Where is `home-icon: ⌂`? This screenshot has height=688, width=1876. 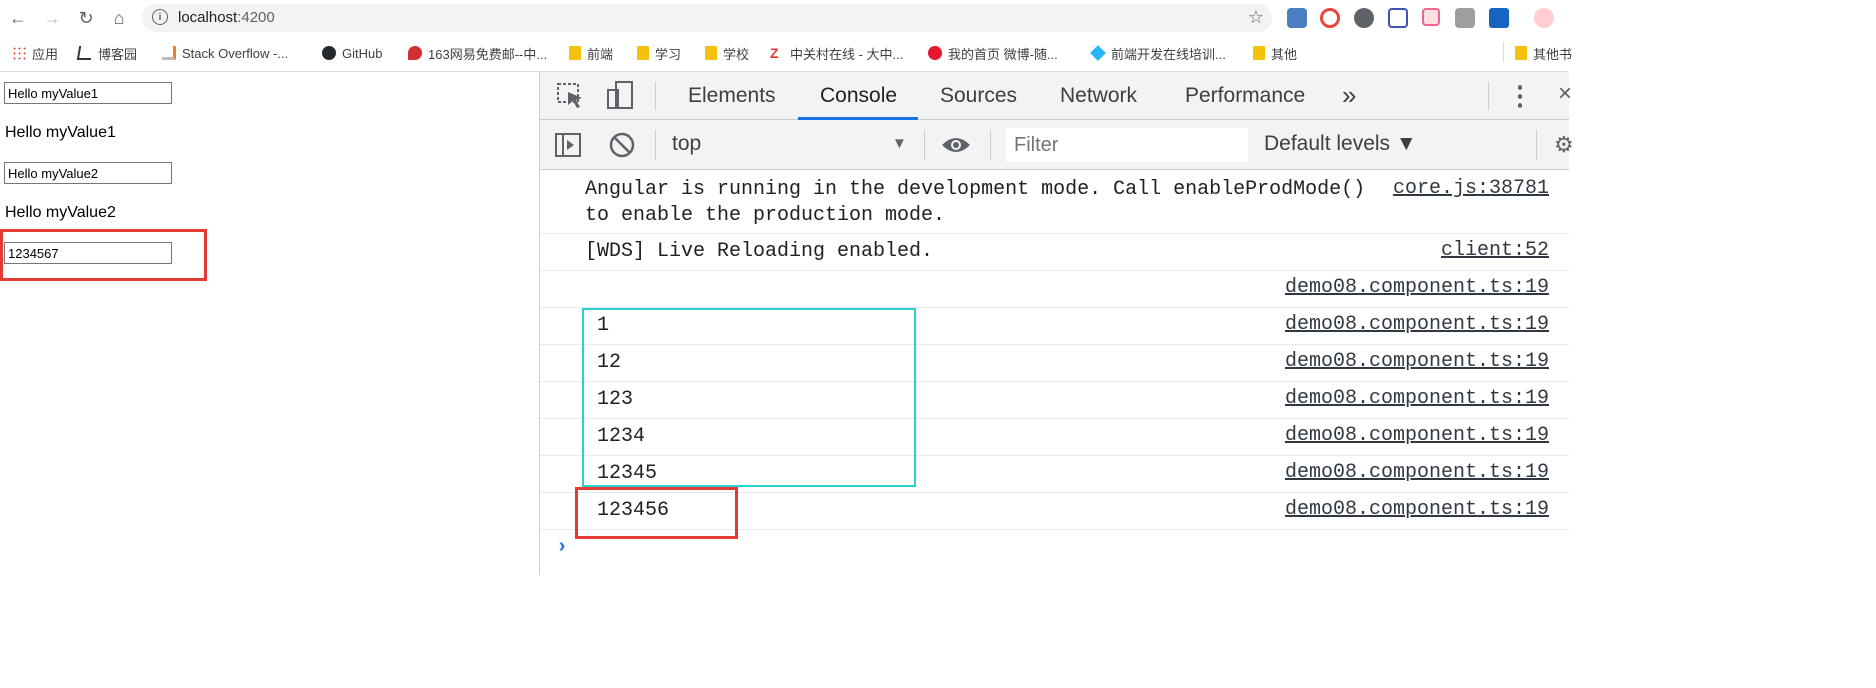
home-icon: ⌂ is located at coordinates (119, 18).